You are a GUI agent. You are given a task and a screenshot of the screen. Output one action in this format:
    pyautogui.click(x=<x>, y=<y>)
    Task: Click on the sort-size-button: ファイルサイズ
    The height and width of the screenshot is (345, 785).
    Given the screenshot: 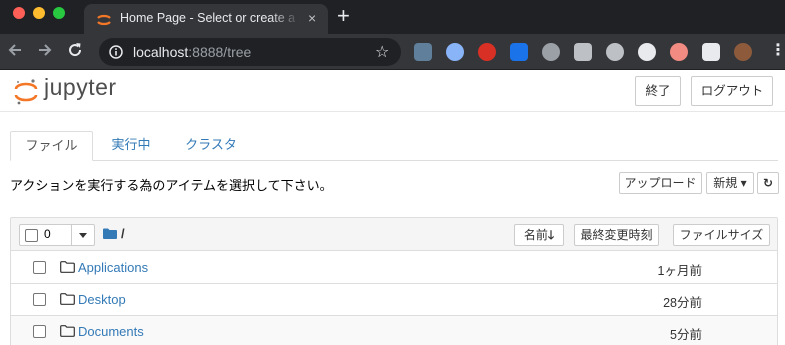 What is the action you would take?
    pyautogui.click(x=721, y=235)
    